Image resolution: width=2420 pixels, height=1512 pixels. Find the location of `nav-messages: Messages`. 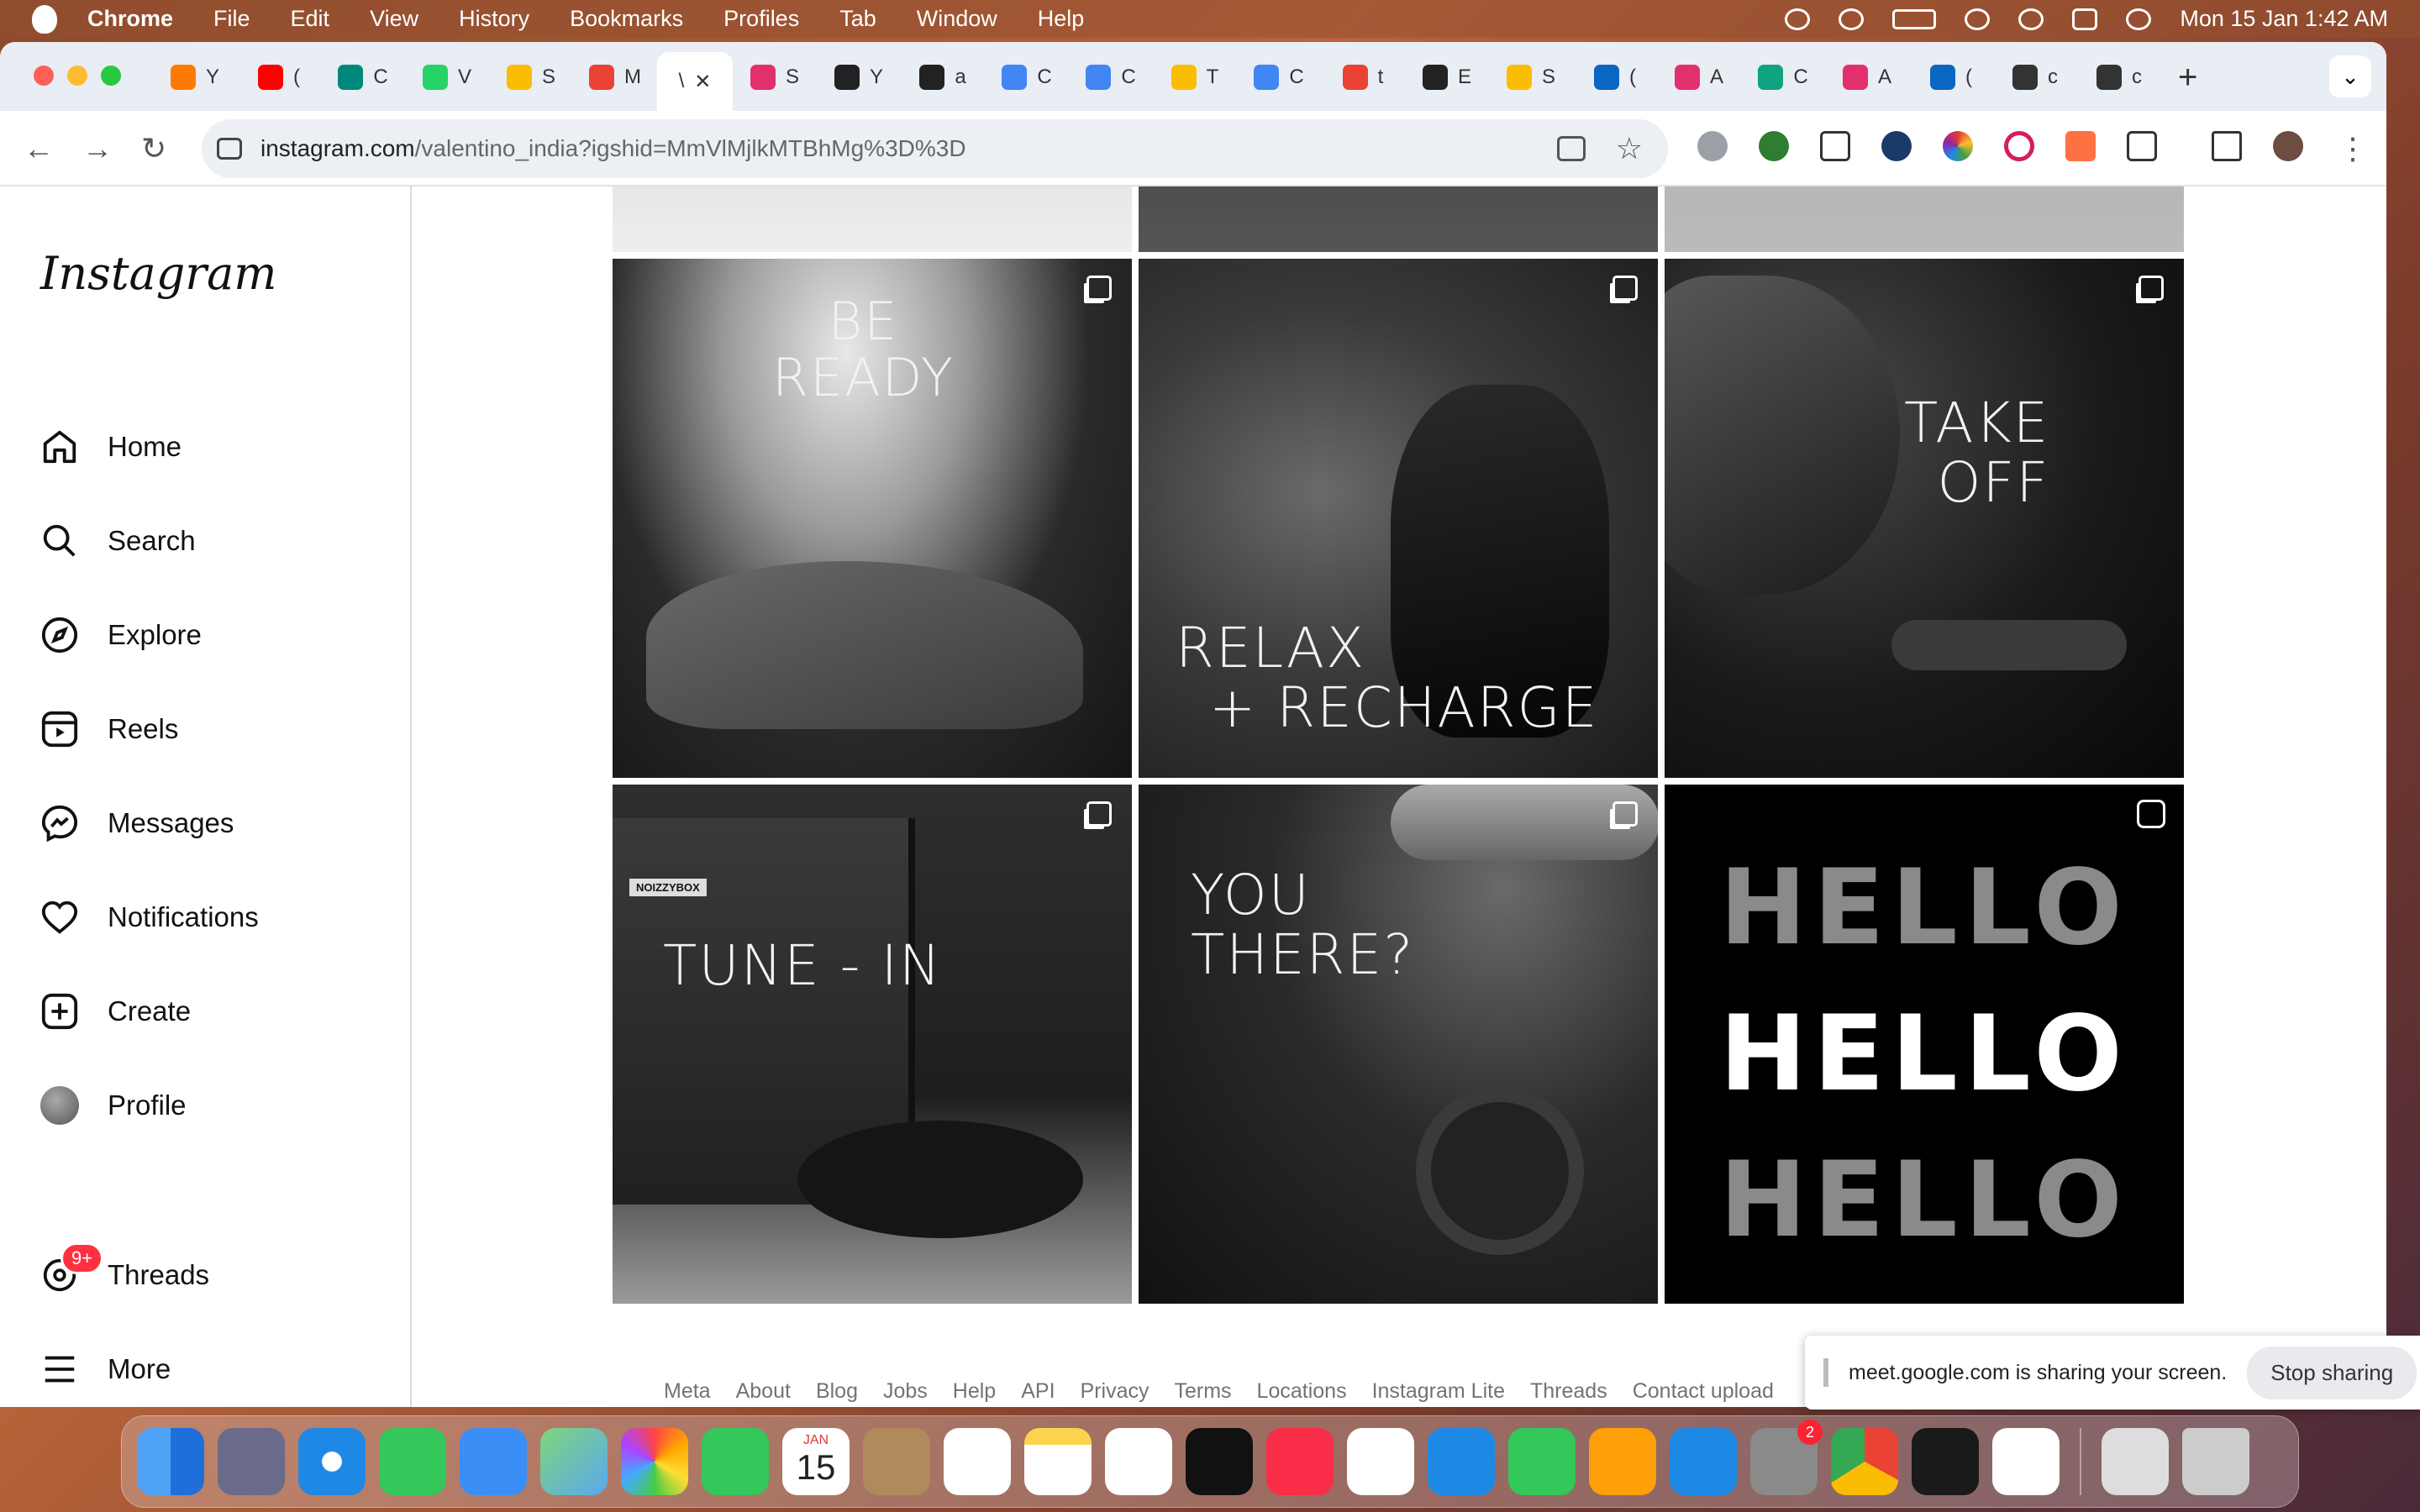

nav-messages: Messages is located at coordinates (137, 823).